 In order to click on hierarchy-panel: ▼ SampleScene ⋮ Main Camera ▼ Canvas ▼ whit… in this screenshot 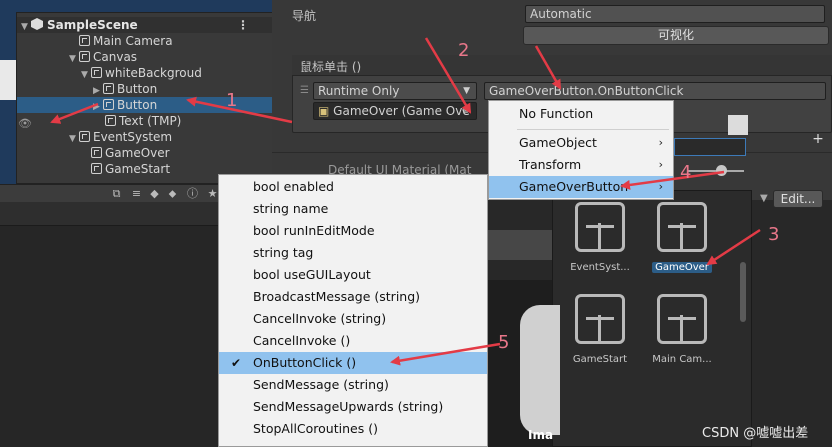, I will do `click(145, 98)`.